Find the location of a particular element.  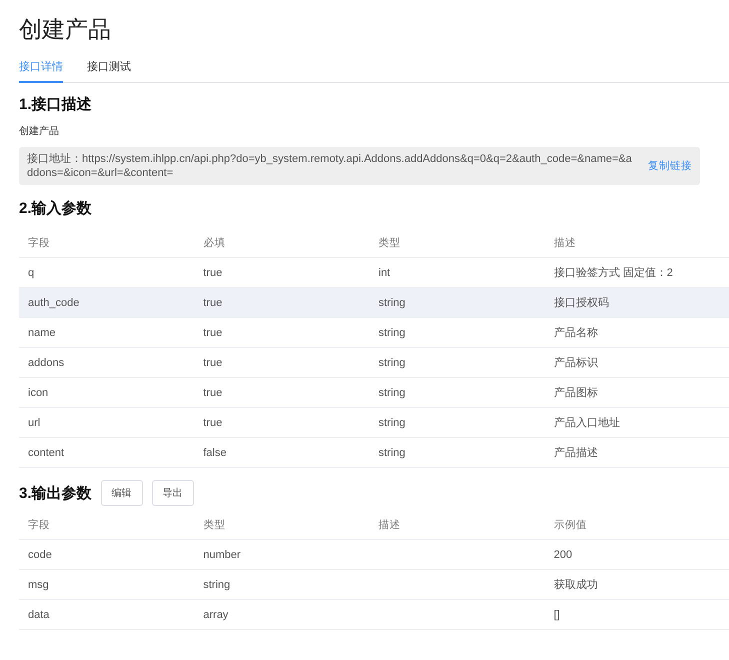

table-cell-text: 接口验签方式 固定值：2 is located at coordinates (614, 273).